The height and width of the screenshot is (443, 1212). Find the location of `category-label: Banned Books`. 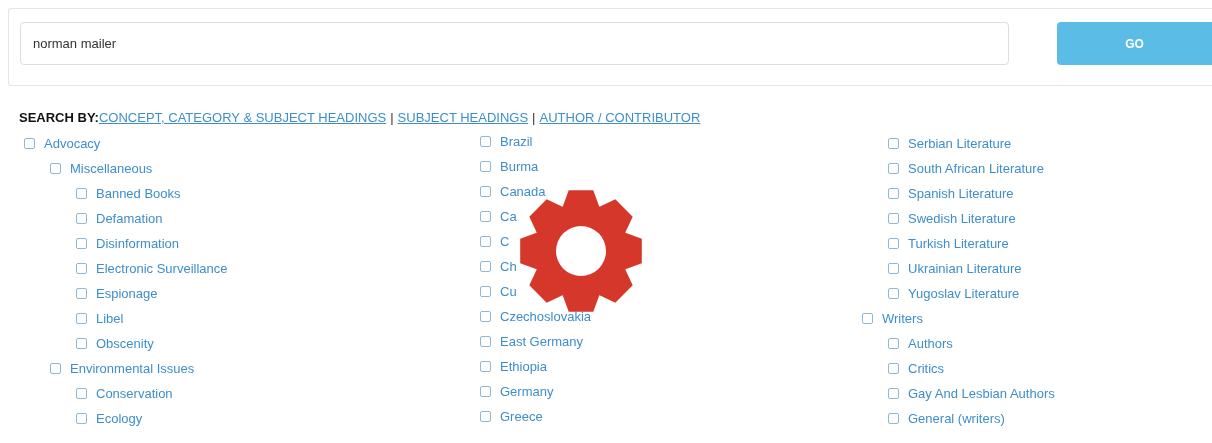

category-label: Banned Books is located at coordinates (138, 193).